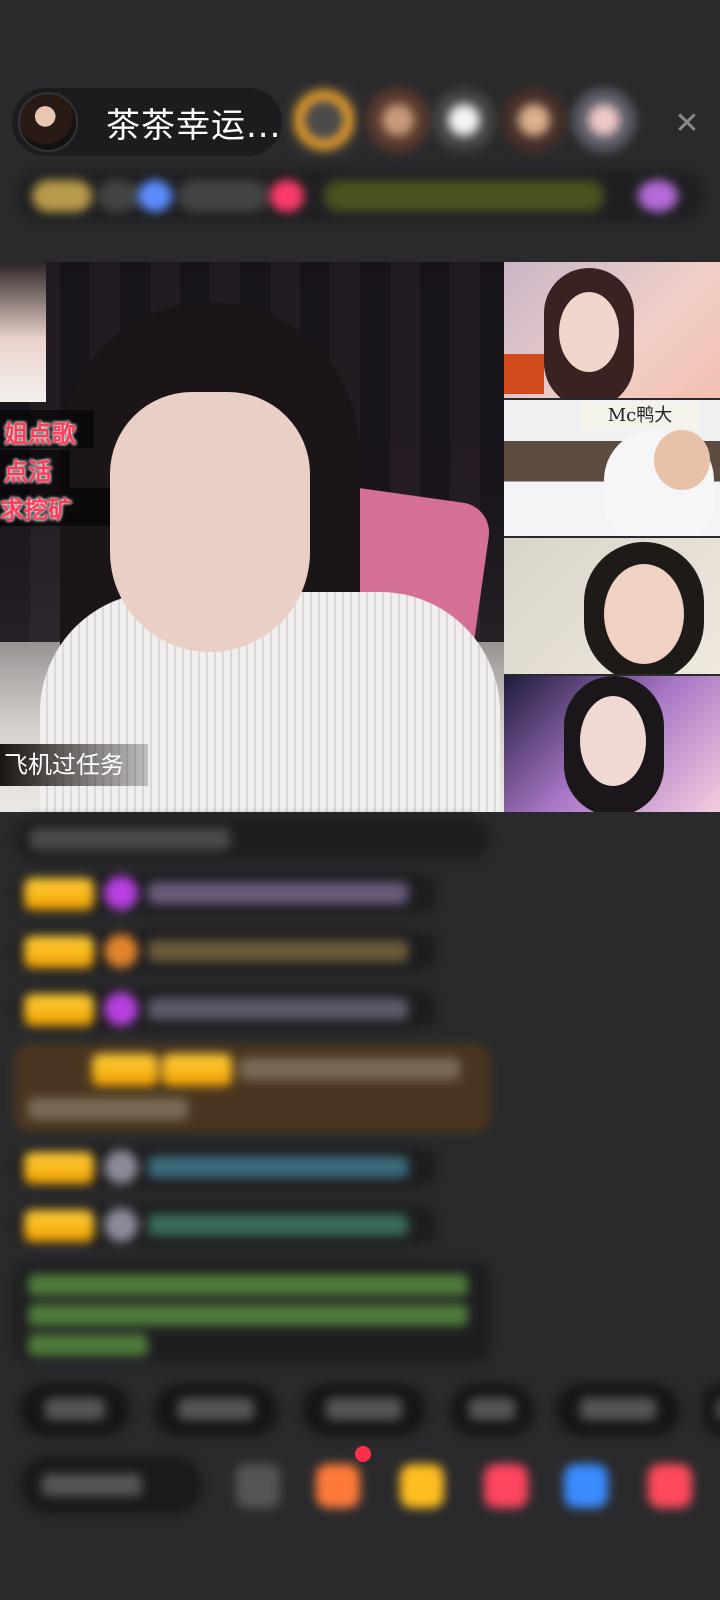 The width and height of the screenshot is (720, 1600). What do you see at coordinates (687, 124) in the screenshot?
I see `close-icon: ✕` at bounding box center [687, 124].